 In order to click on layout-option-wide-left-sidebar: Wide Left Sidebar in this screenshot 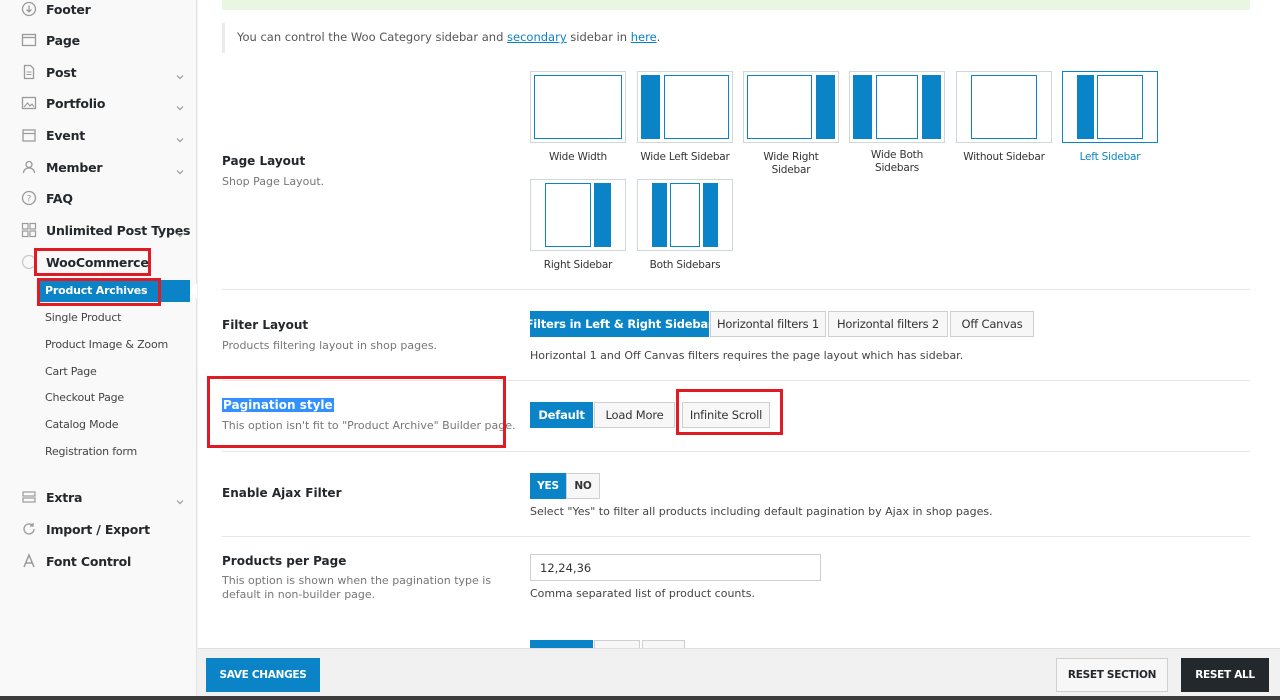, I will do `click(685, 117)`.